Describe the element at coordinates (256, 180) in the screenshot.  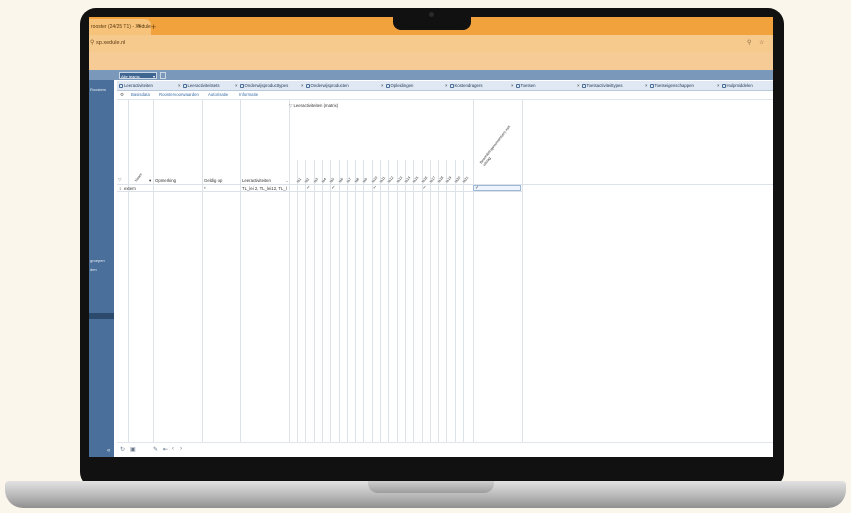
I see `col-header-leeractiviteiten: Leeractiviteiten` at that location.